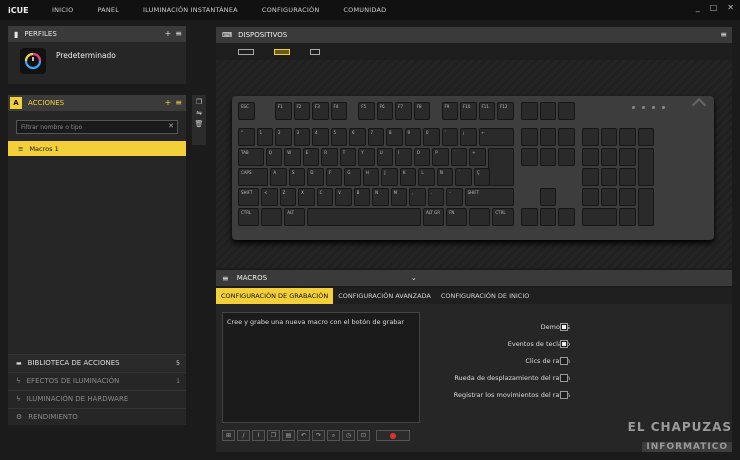  I want to click on keyboard-key: ,, so click(417, 197).